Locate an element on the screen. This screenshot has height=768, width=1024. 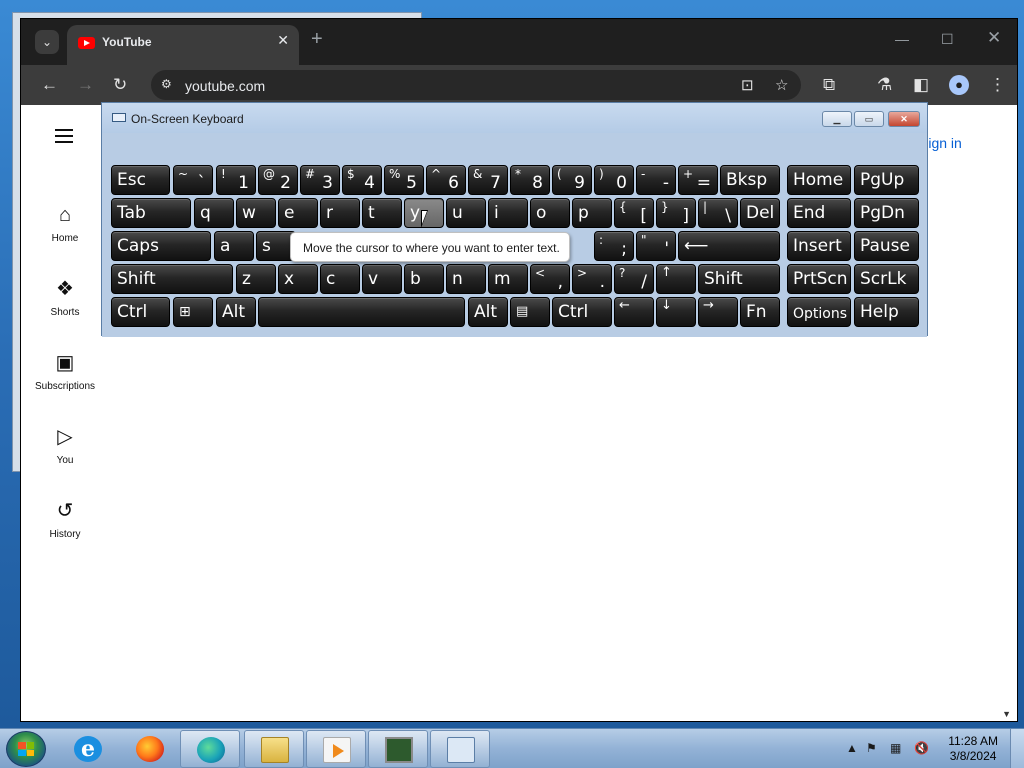
key-p: p is located at coordinates (592, 213).